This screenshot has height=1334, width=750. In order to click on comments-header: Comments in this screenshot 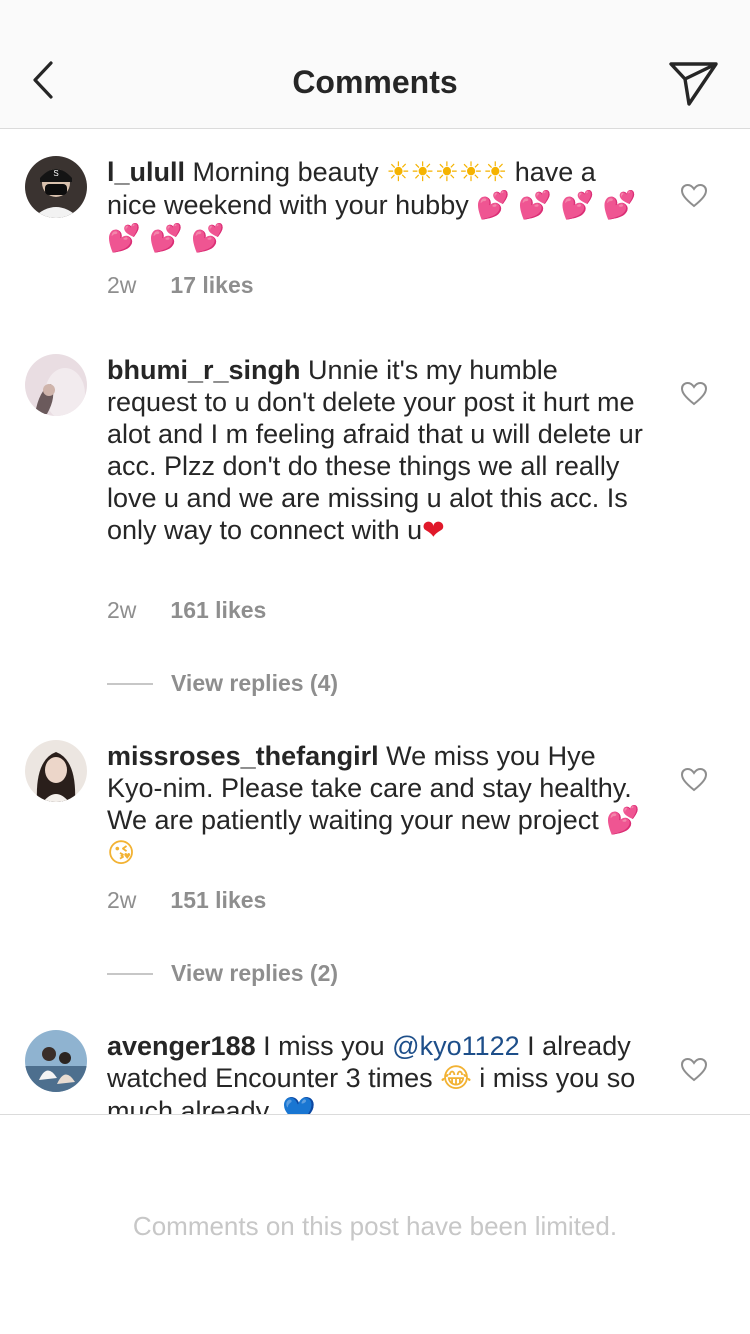, I will do `click(375, 64)`.